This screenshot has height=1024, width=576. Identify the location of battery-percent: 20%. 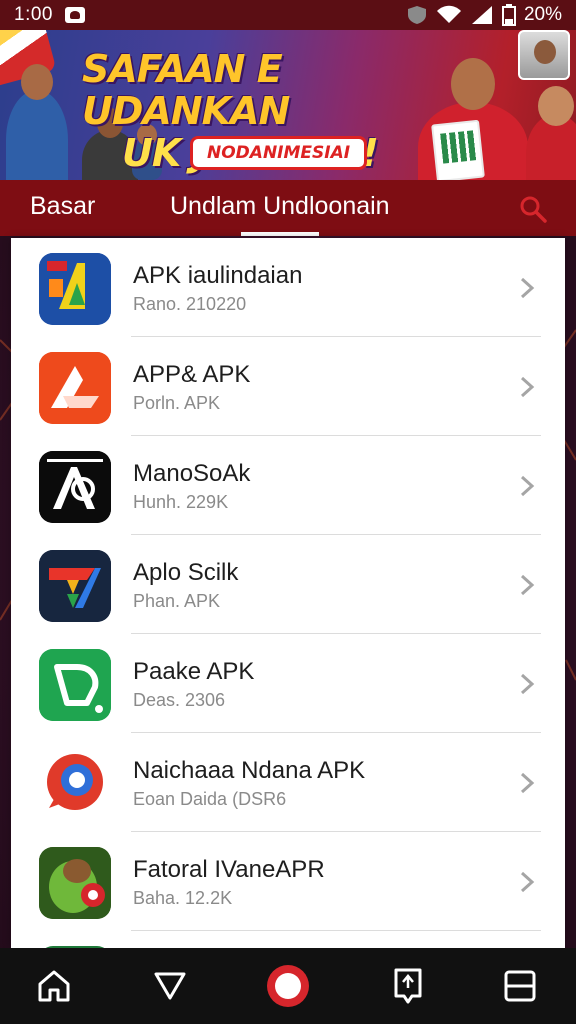
(542, 14).